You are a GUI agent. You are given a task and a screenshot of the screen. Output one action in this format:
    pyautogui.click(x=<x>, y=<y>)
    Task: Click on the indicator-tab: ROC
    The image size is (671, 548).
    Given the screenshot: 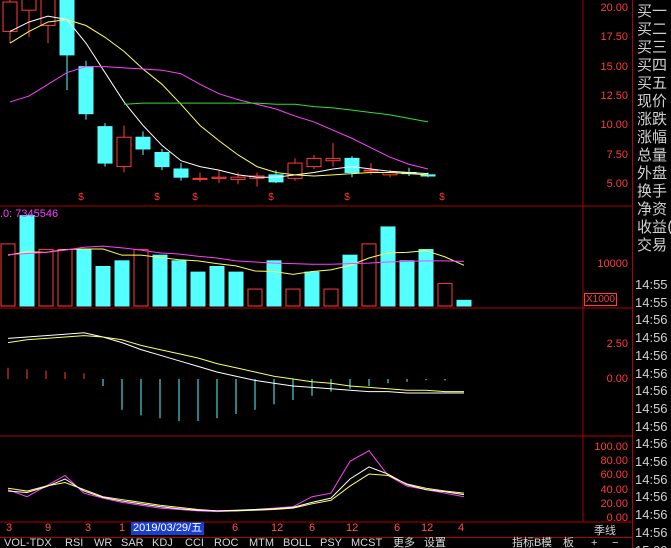 What is the action you would take?
    pyautogui.click(x=226, y=543)
    